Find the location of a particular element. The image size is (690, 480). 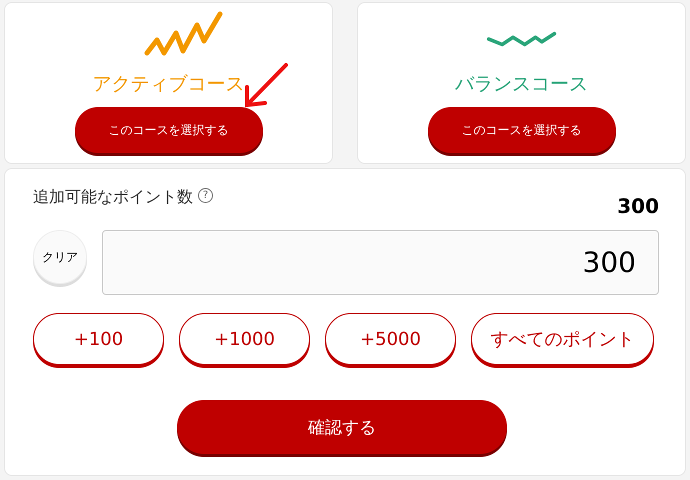

course-name: アクティブコース is located at coordinates (168, 84).